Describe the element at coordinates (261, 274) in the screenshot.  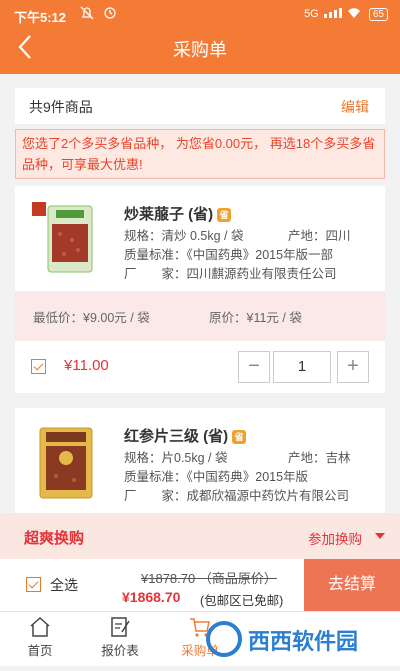
I see `maker-value: 四川麒源药业有限责任公司` at that location.